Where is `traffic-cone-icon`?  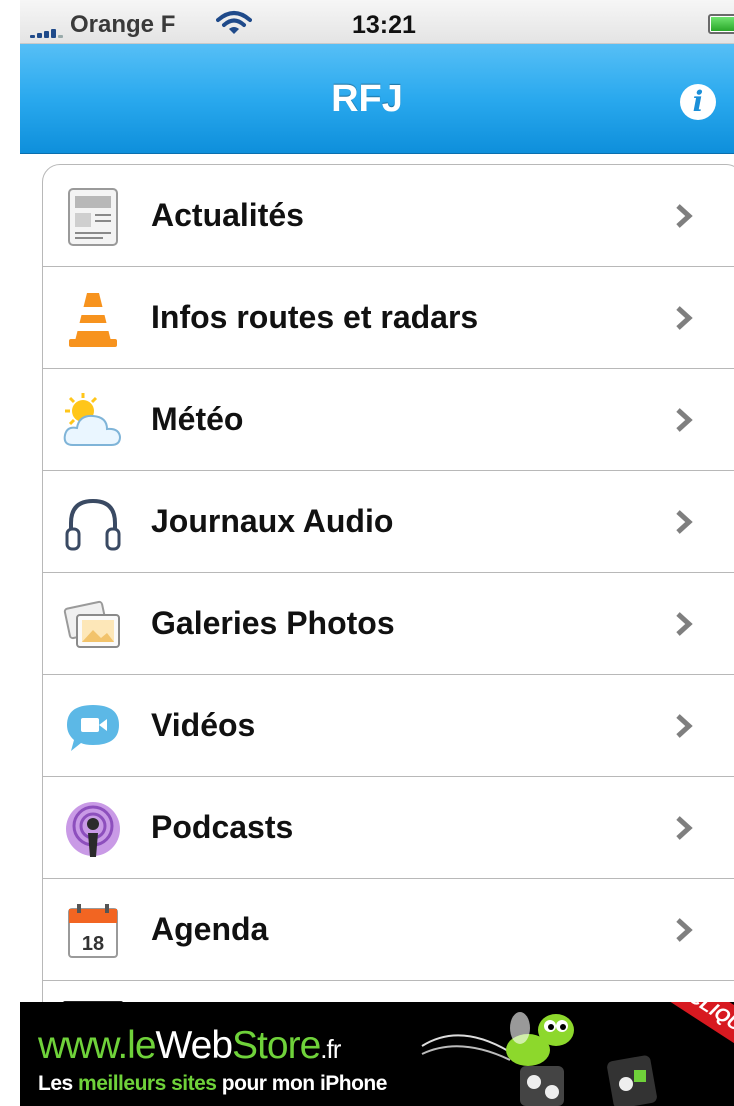
traffic-cone-icon is located at coordinates (93, 320).